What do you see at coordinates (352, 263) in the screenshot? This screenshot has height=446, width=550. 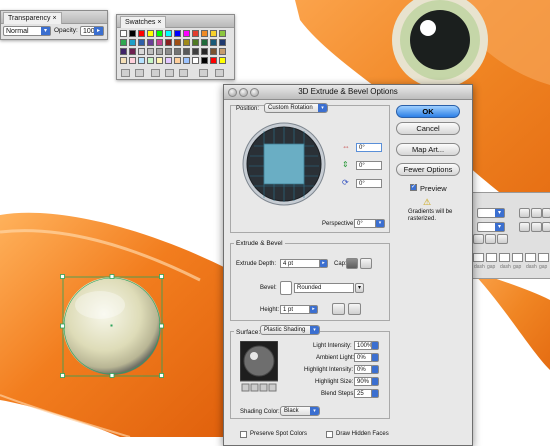 I see `cap-on-icon` at bounding box center [352, 263].